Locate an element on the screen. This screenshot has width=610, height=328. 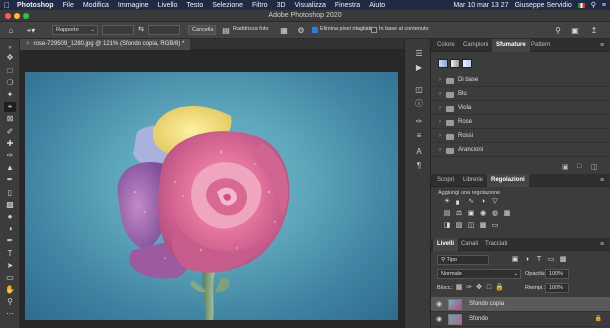
path-selection-tool-icon: ➤ is located at coordinates (10, 266).